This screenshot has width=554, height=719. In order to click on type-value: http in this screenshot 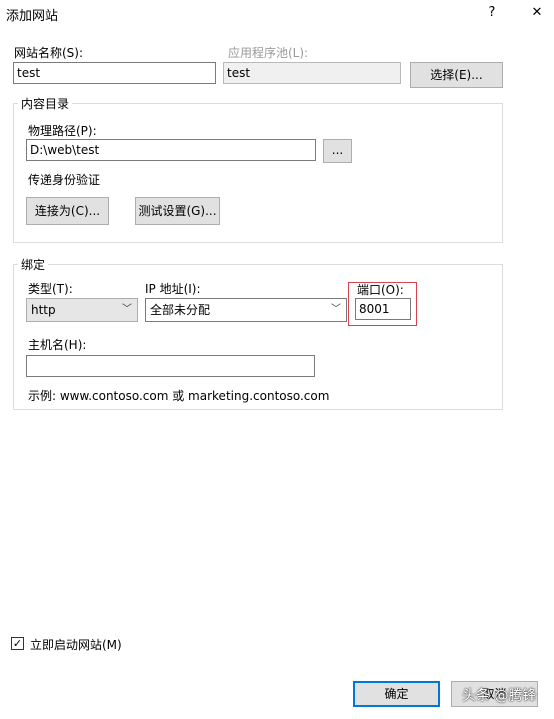, I will do `click(43, 310)`.